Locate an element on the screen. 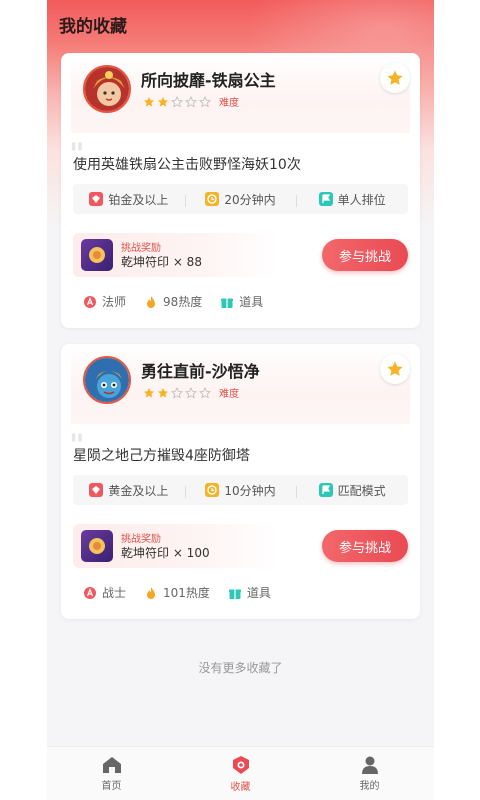 Image resolution: width=480 pixels, height=800 pixels. meta-label: 101热度 is located at coordinates (186, 593).